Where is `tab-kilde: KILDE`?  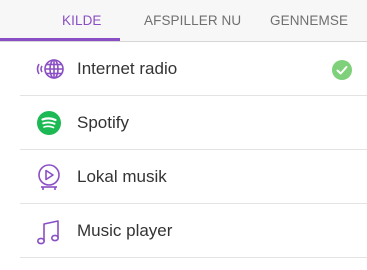
tab-kilde: KILDE is located at coordinates (82, 20).